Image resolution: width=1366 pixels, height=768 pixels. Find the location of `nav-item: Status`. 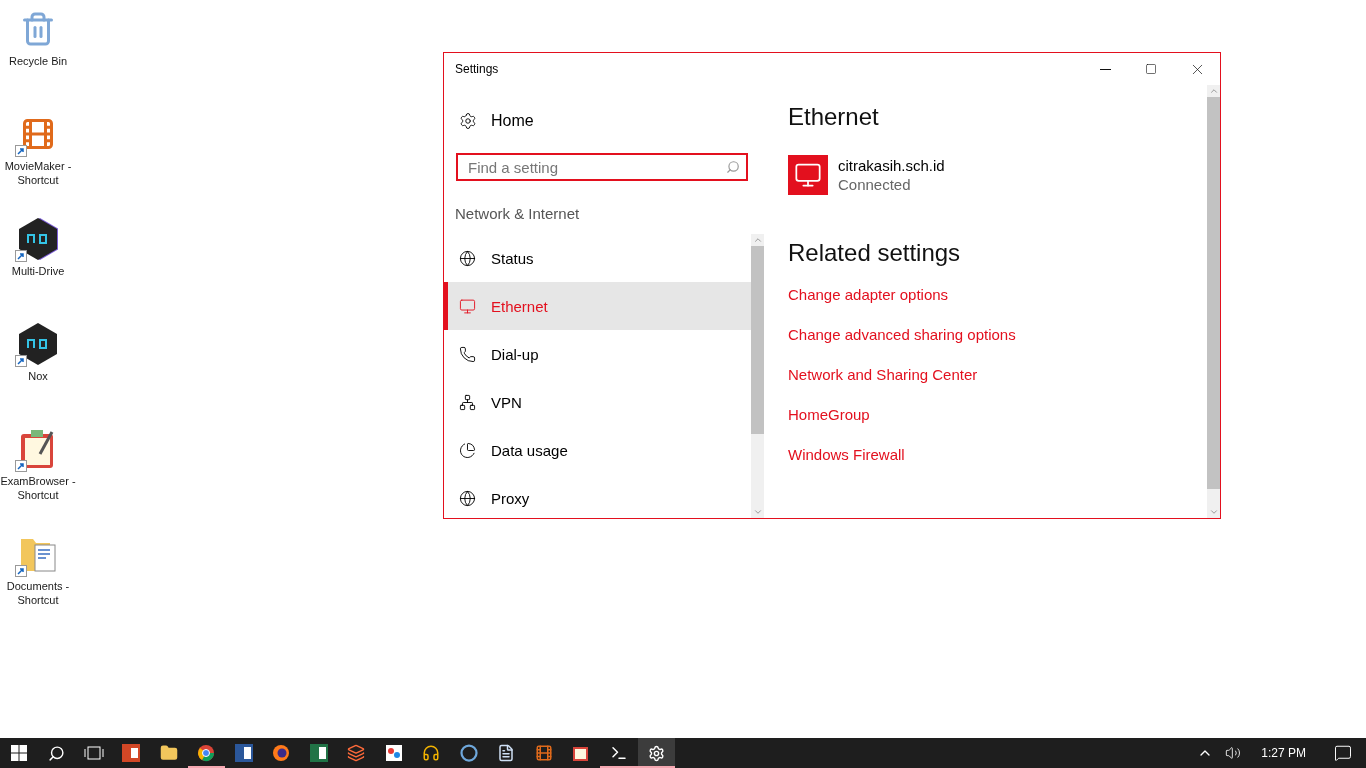

nav-item: Status is located at coordinates (597, 258).